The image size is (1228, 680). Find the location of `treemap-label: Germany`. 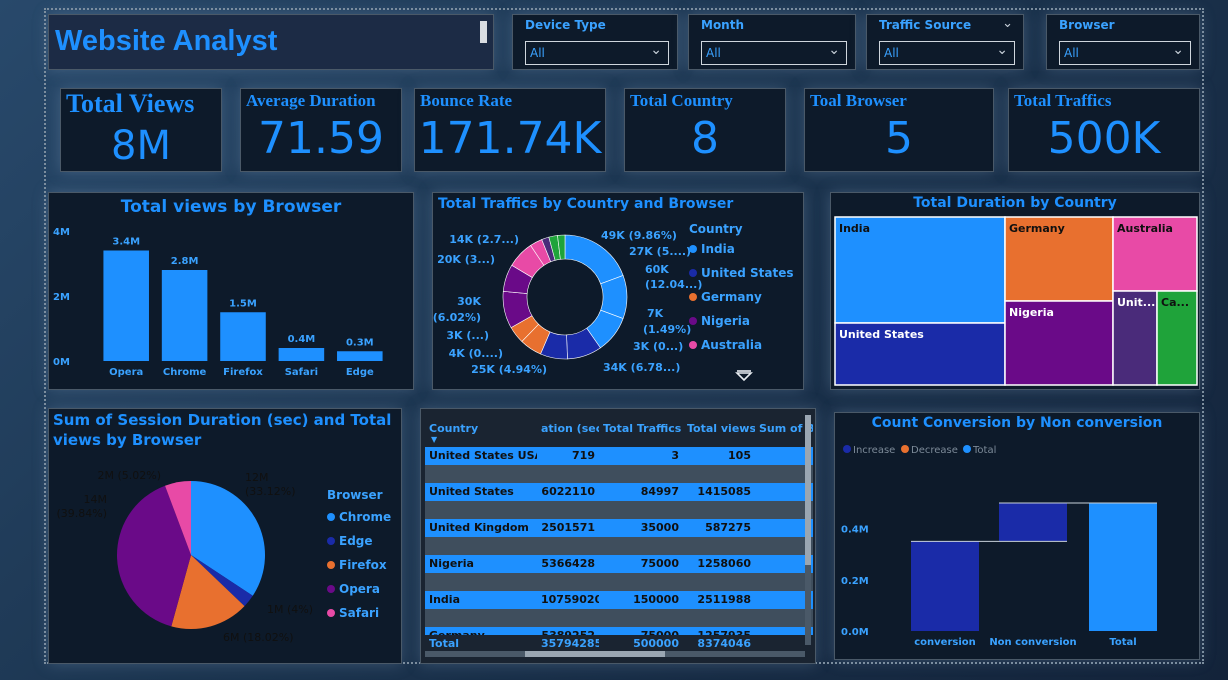

treemap-label: Germany is located at coordinates (1037, 228).